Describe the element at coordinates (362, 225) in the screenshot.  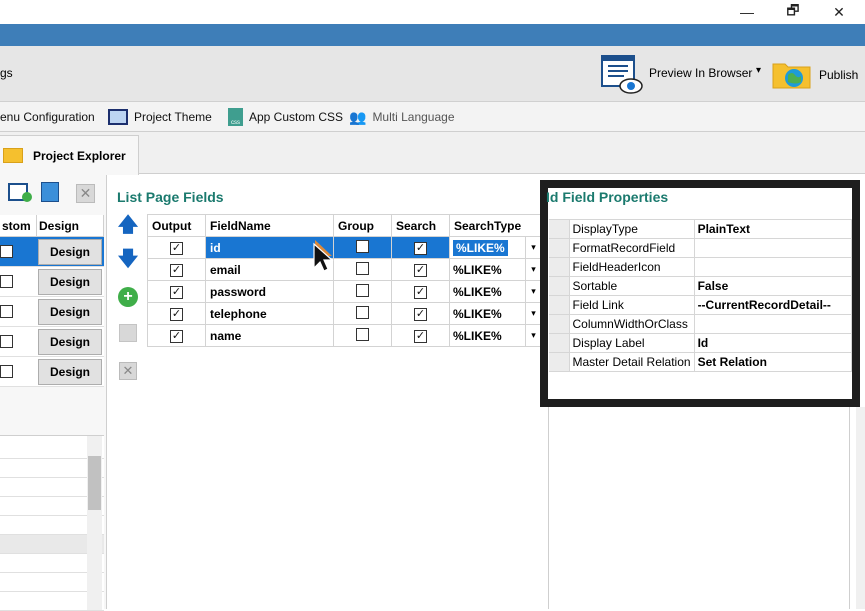
I see `column-header-group: Group` at that location.